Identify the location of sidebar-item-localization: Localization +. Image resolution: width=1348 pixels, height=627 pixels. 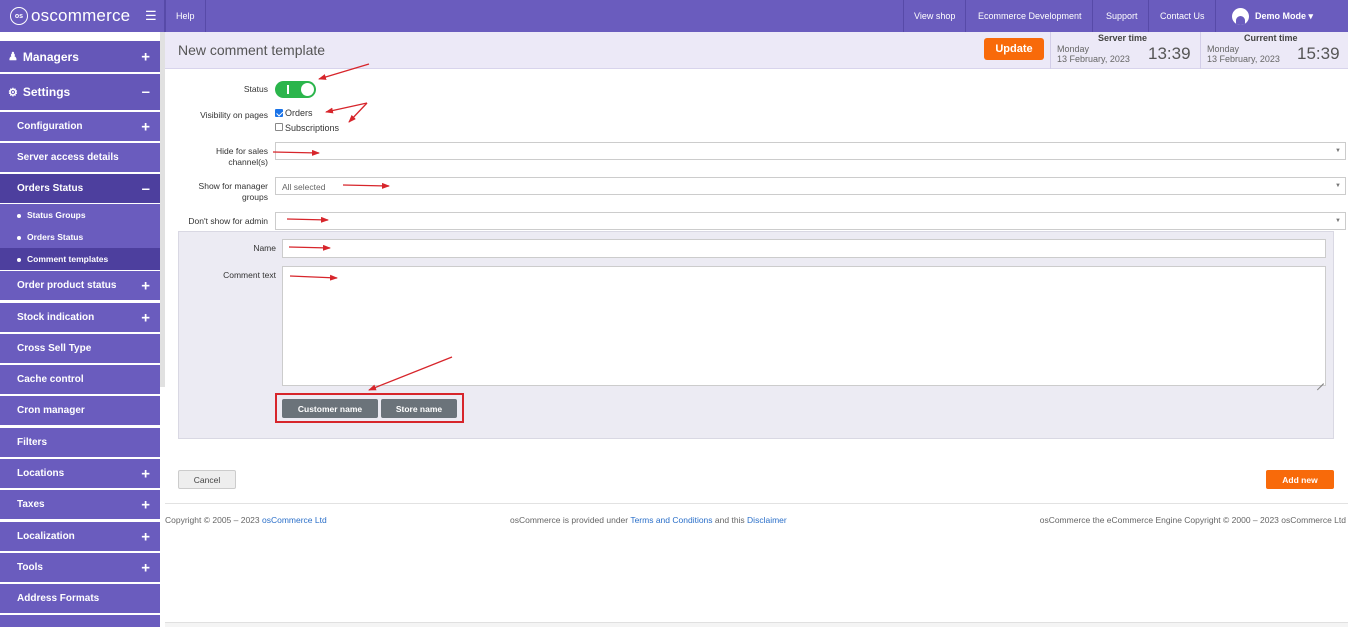
(80, 536).